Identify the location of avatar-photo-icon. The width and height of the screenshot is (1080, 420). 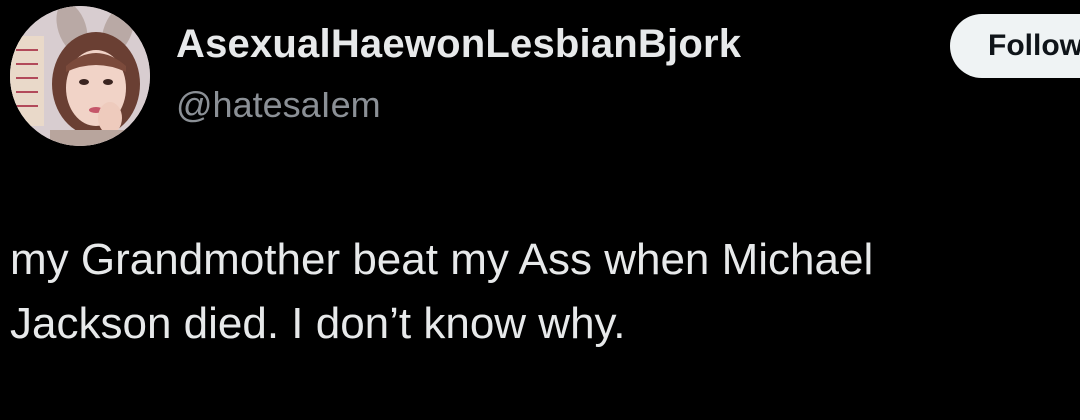
(80, 76).